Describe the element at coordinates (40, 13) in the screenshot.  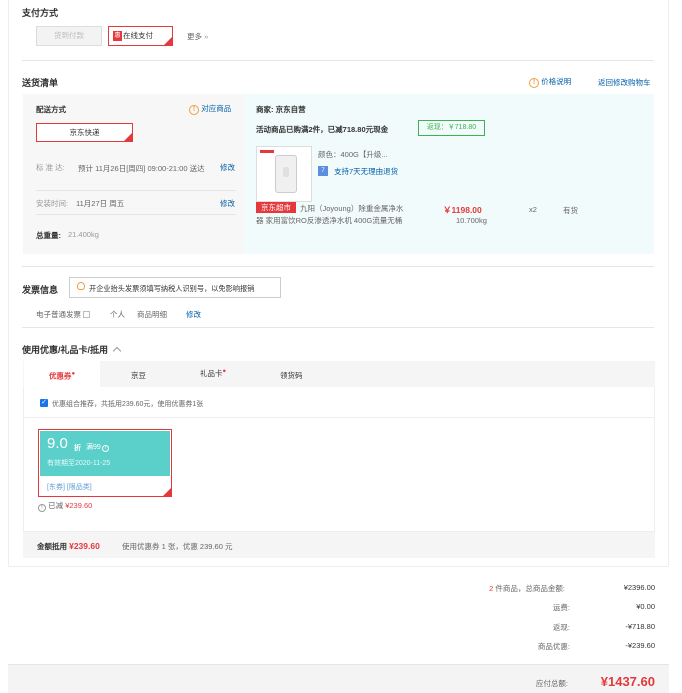
I see `payment-title: 支付方式` at that location.